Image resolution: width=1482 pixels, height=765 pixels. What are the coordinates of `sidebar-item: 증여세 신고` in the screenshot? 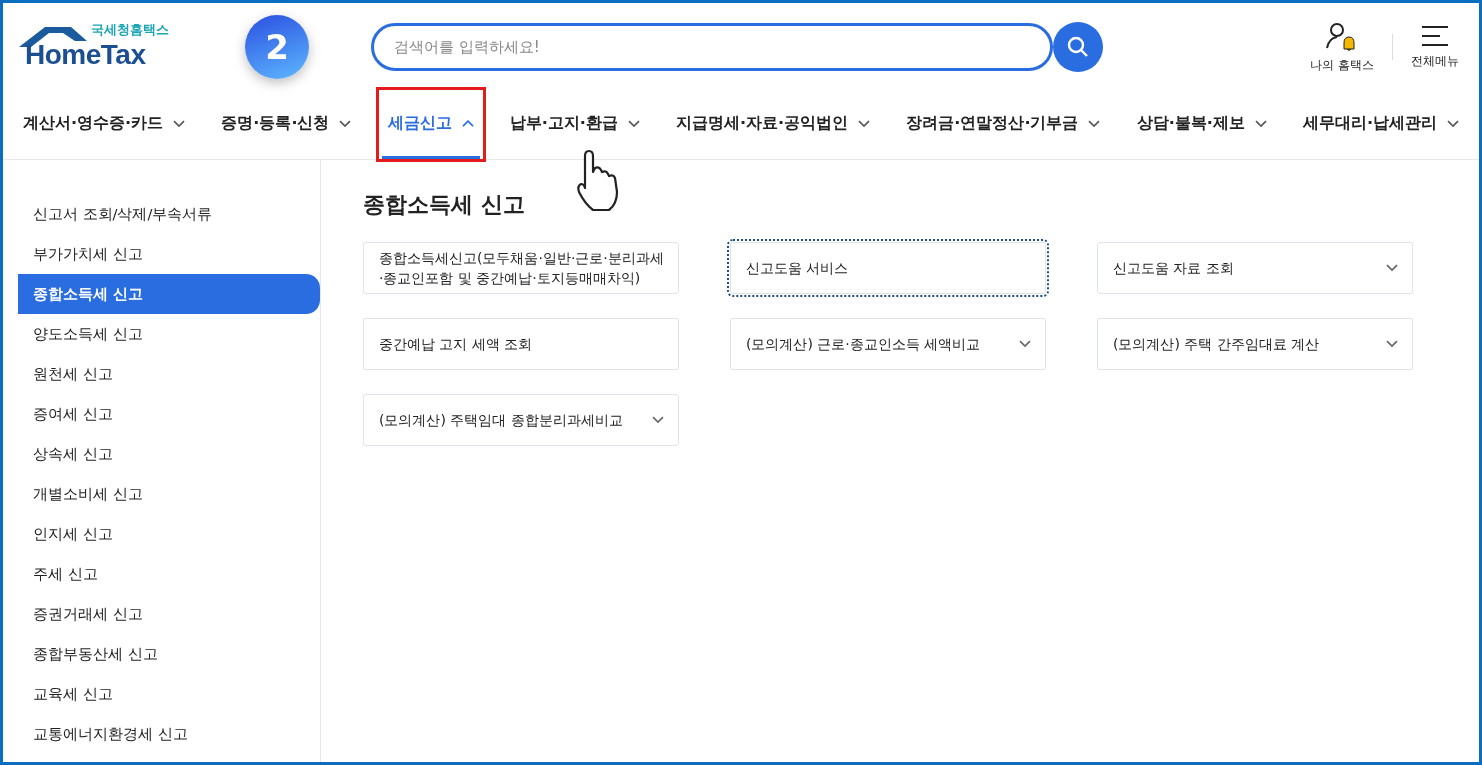 It's located at (169, 414).